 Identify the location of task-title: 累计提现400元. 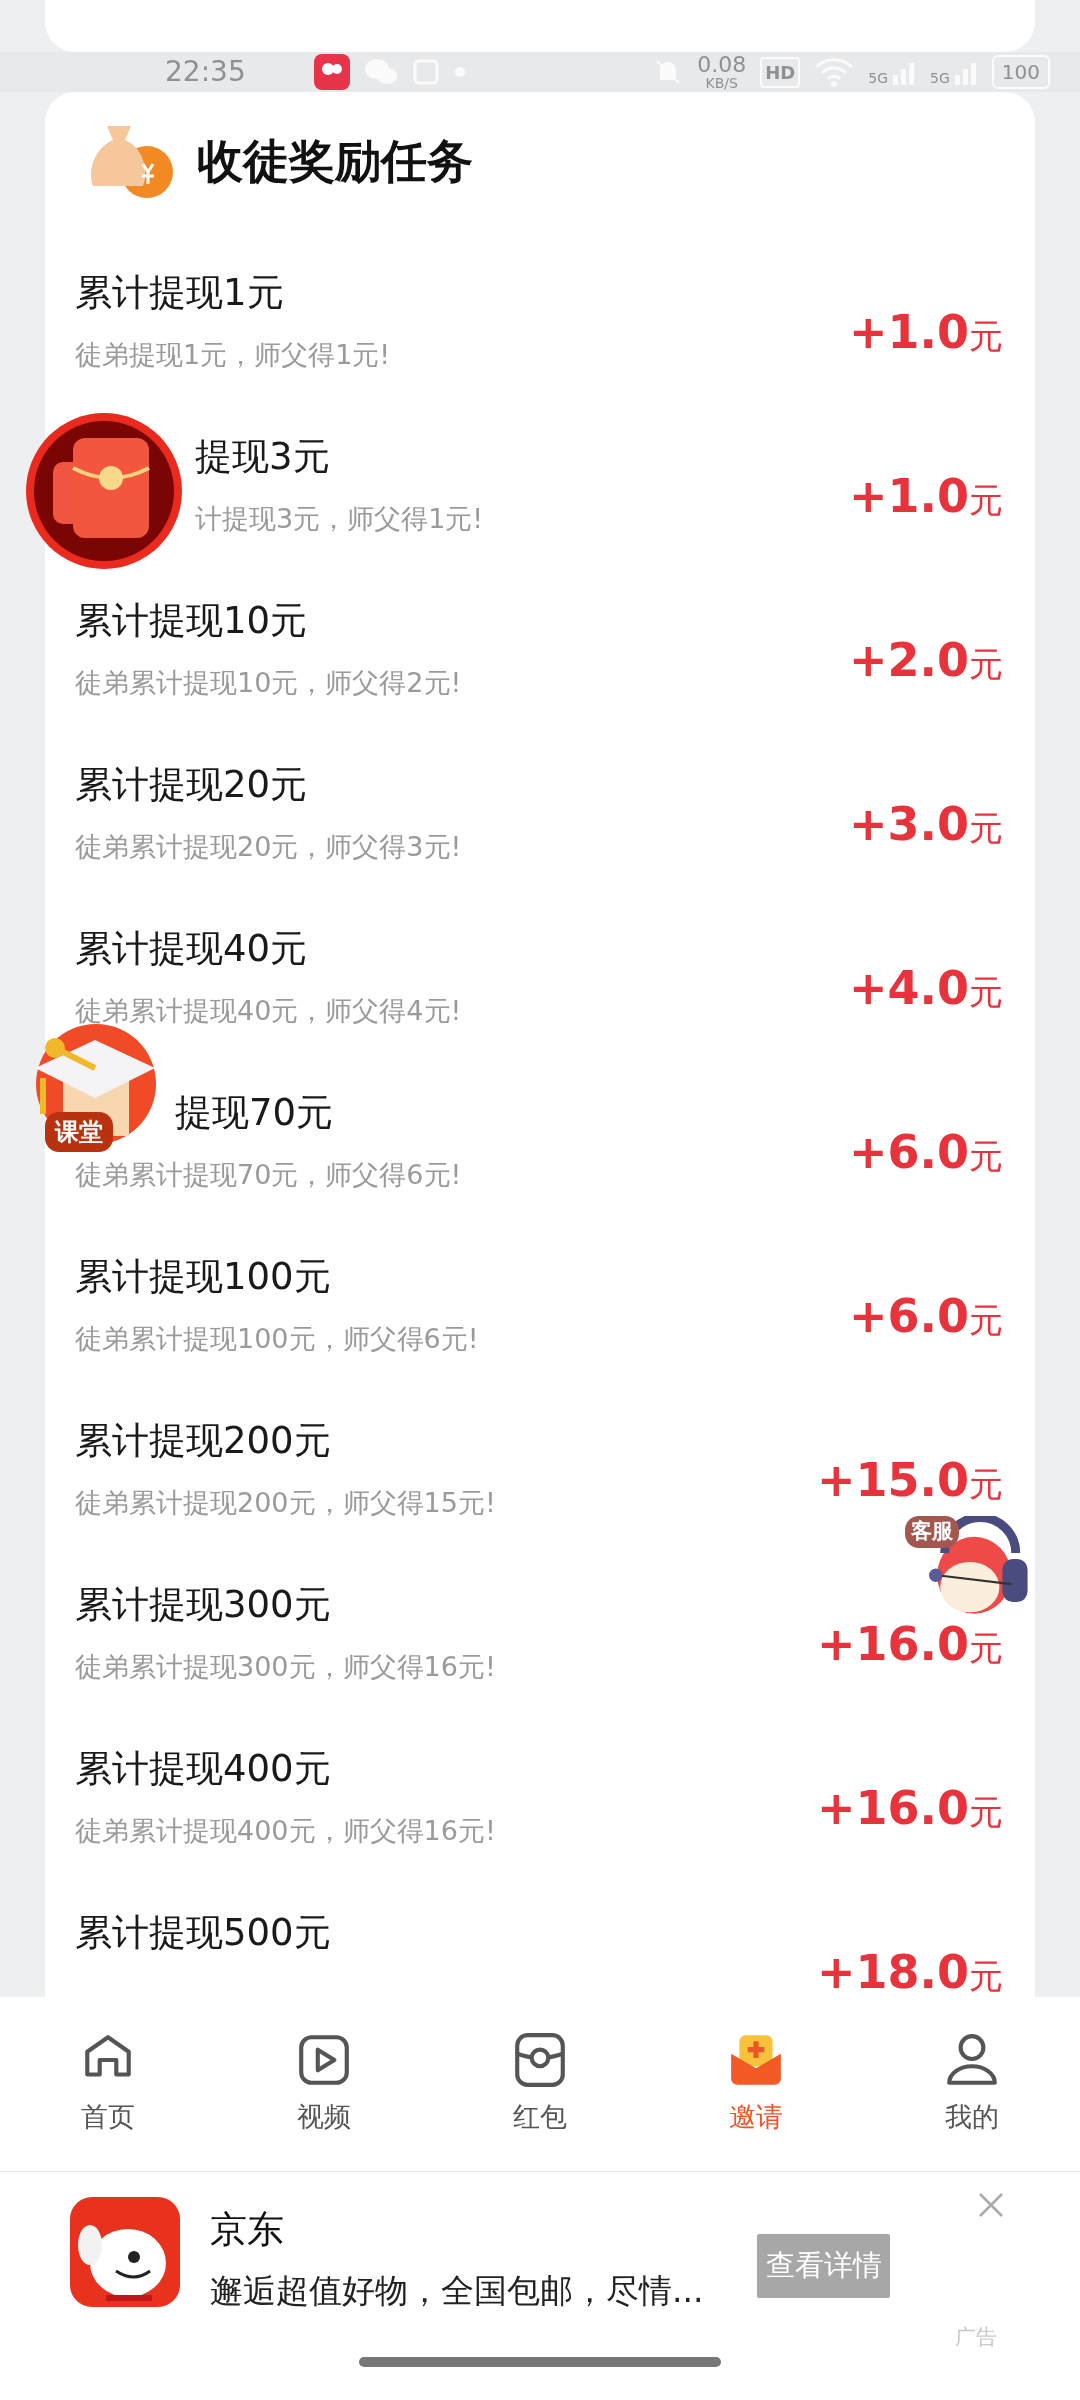
(203, 1769).